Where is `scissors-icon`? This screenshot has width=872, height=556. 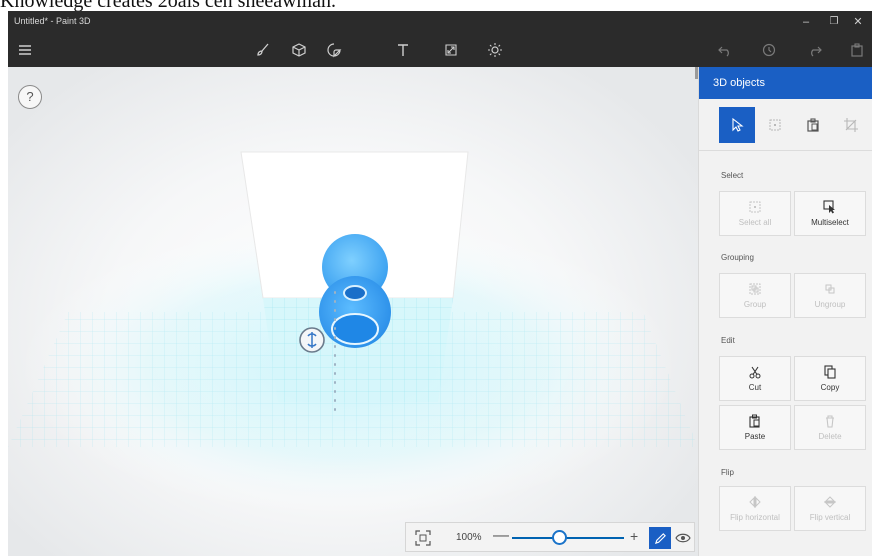
scissors-icon is located at coordinates (755, 372).